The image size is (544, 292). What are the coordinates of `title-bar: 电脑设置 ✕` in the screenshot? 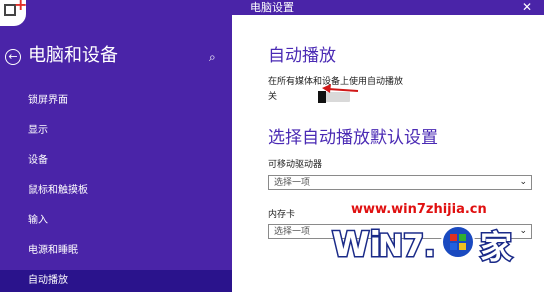 It's located at (272, 7).